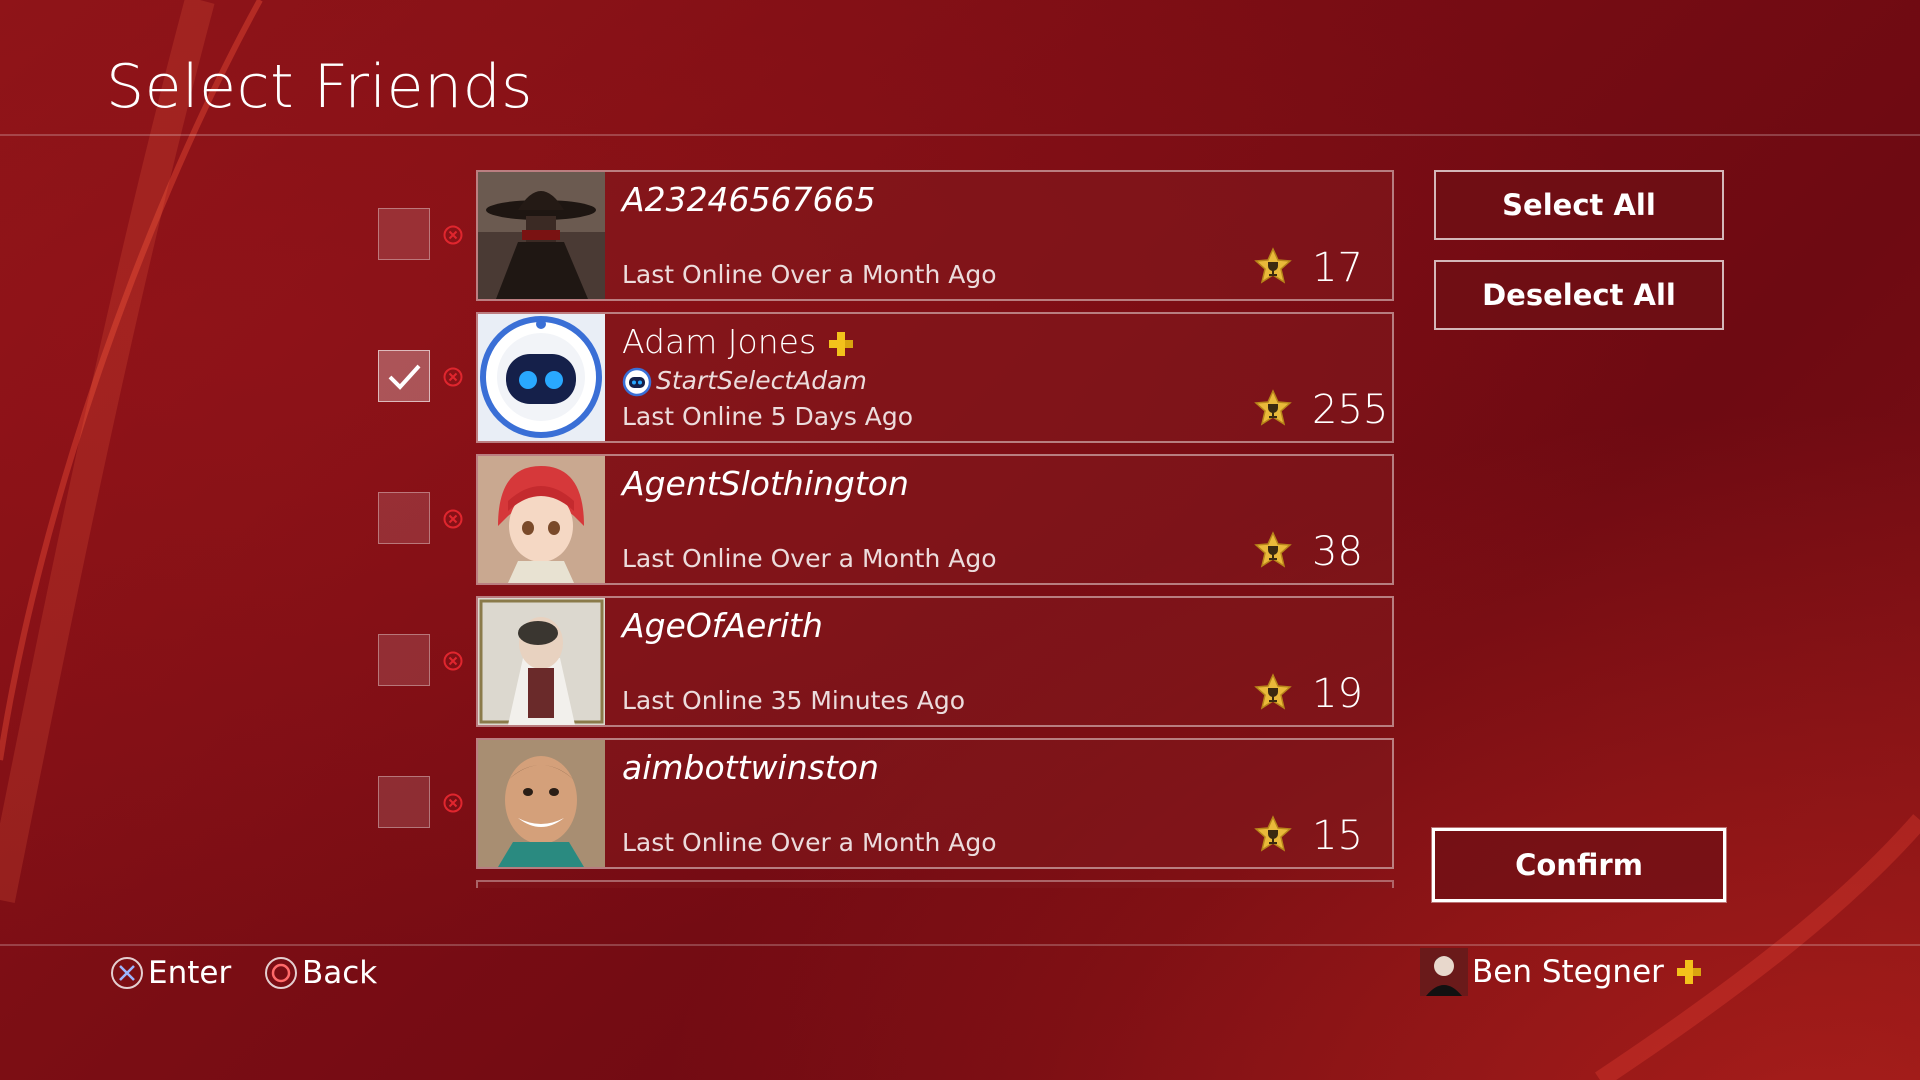  I want to click on last-online: Last Online 35 Minutes Ago, so click(793, 700).